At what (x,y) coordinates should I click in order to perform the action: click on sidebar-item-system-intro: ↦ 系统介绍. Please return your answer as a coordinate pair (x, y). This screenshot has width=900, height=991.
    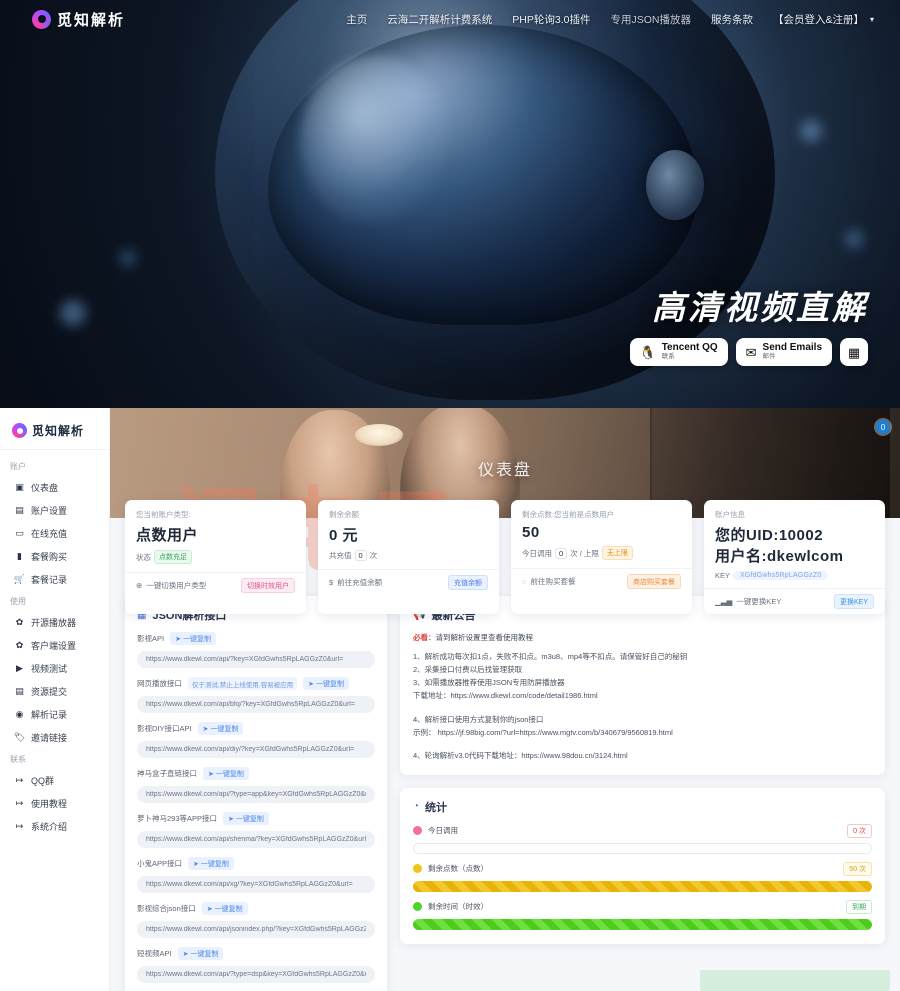
    Looking at the image, I should click on (54, 826).